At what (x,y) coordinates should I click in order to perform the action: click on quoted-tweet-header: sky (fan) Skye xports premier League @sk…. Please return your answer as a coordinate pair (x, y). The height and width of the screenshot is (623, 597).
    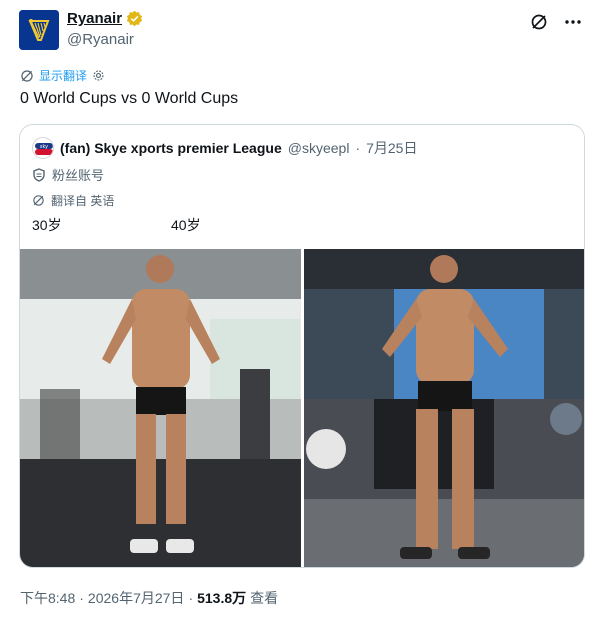
    Looking at the image, I should click on (224, 148).